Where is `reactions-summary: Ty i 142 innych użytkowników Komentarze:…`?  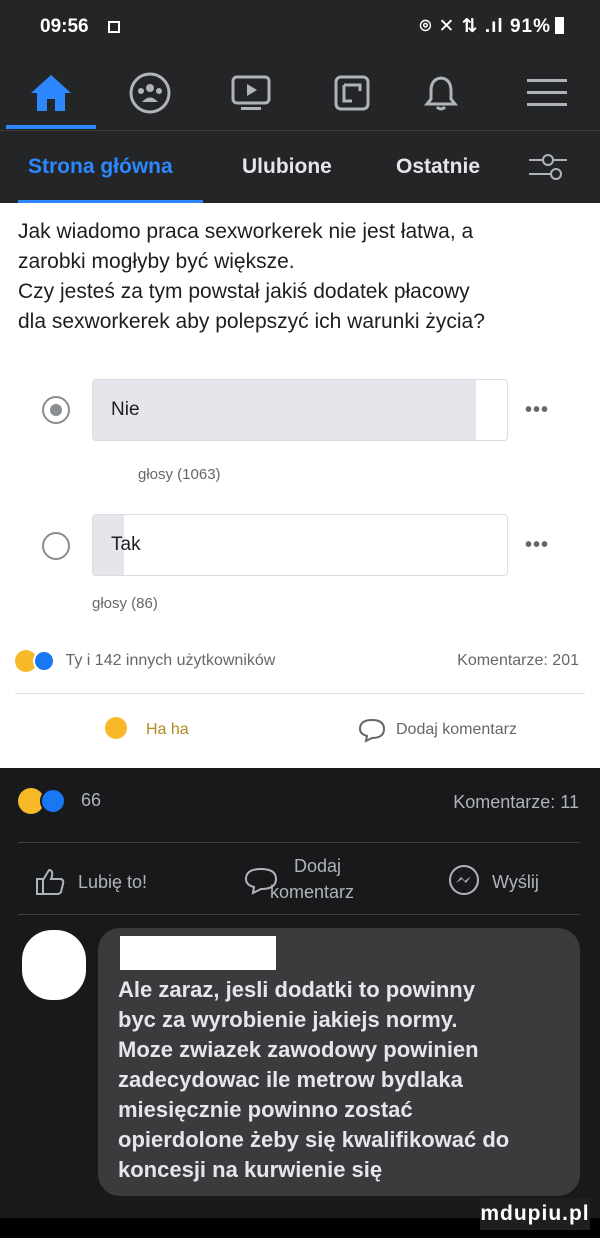
reactions-summary: Ty i 142 innych użytkowników Komentarze:… is located at coordinates (300, 662).